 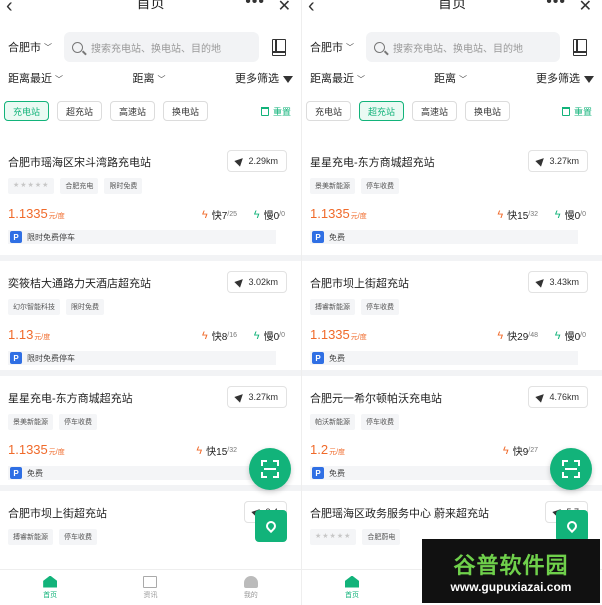 What do you see at coordinates (142, 358) in the screenshot?
I see `parking-info: P 限时免费停车` at bounding box center [142, 358].